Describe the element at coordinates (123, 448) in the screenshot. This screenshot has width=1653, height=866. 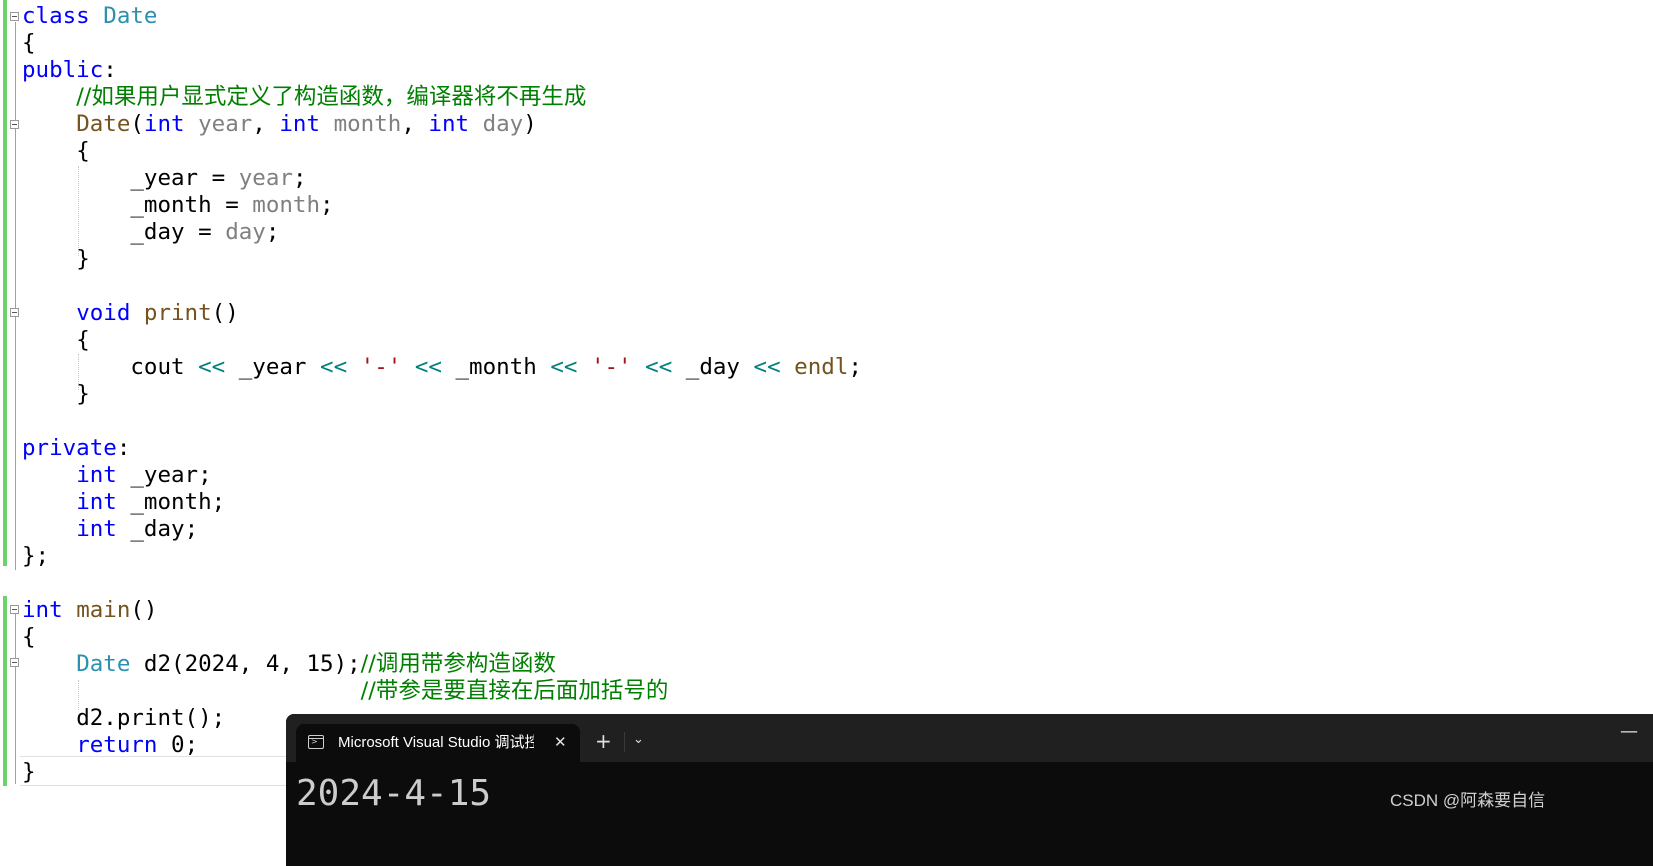
I see `punct-token: :` at that location.